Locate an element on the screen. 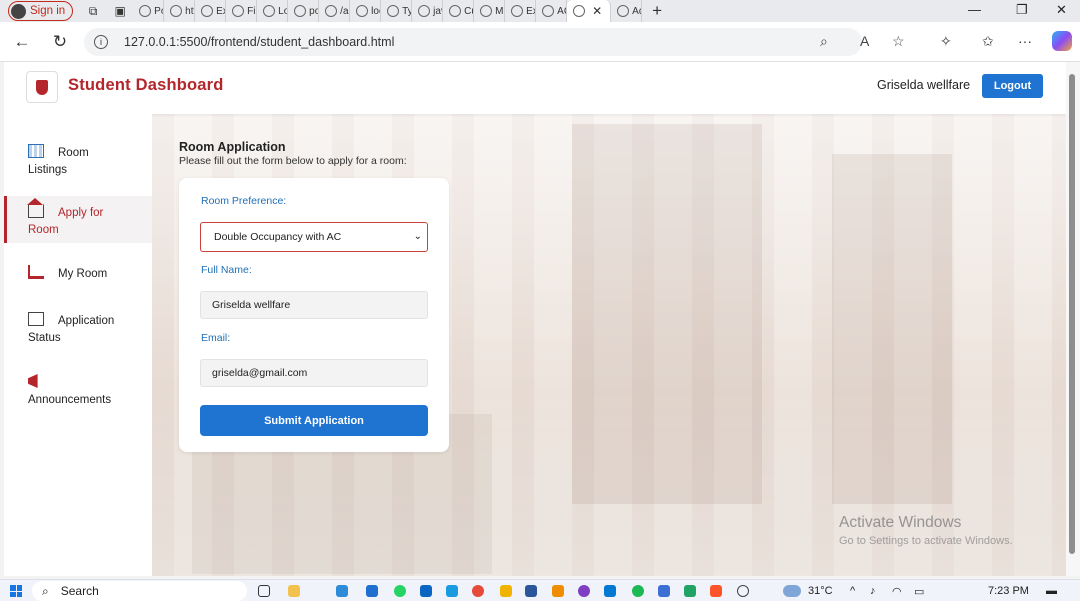 This screenshot has height=601, width=1080. extensions-icon: ✧ is located at coordinates (946, 41).